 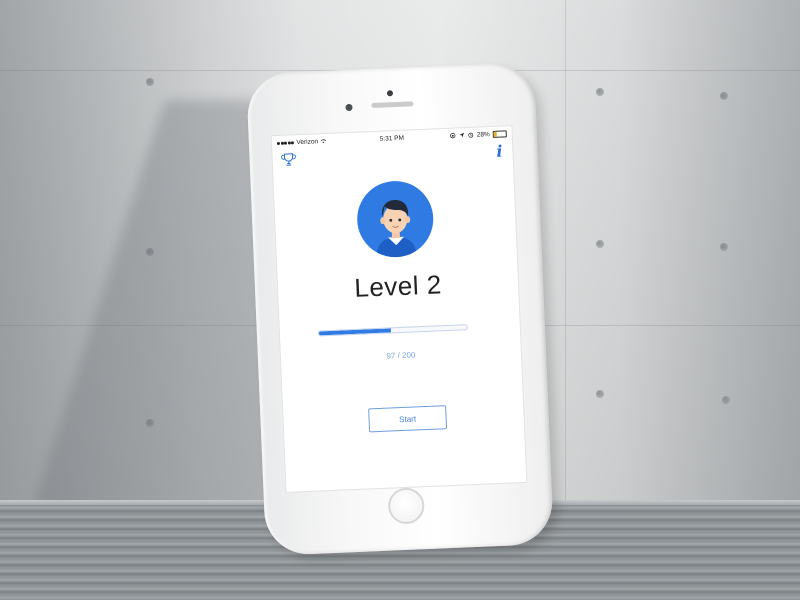 I want to click on avatar-icon, so click(x=396, y=229).